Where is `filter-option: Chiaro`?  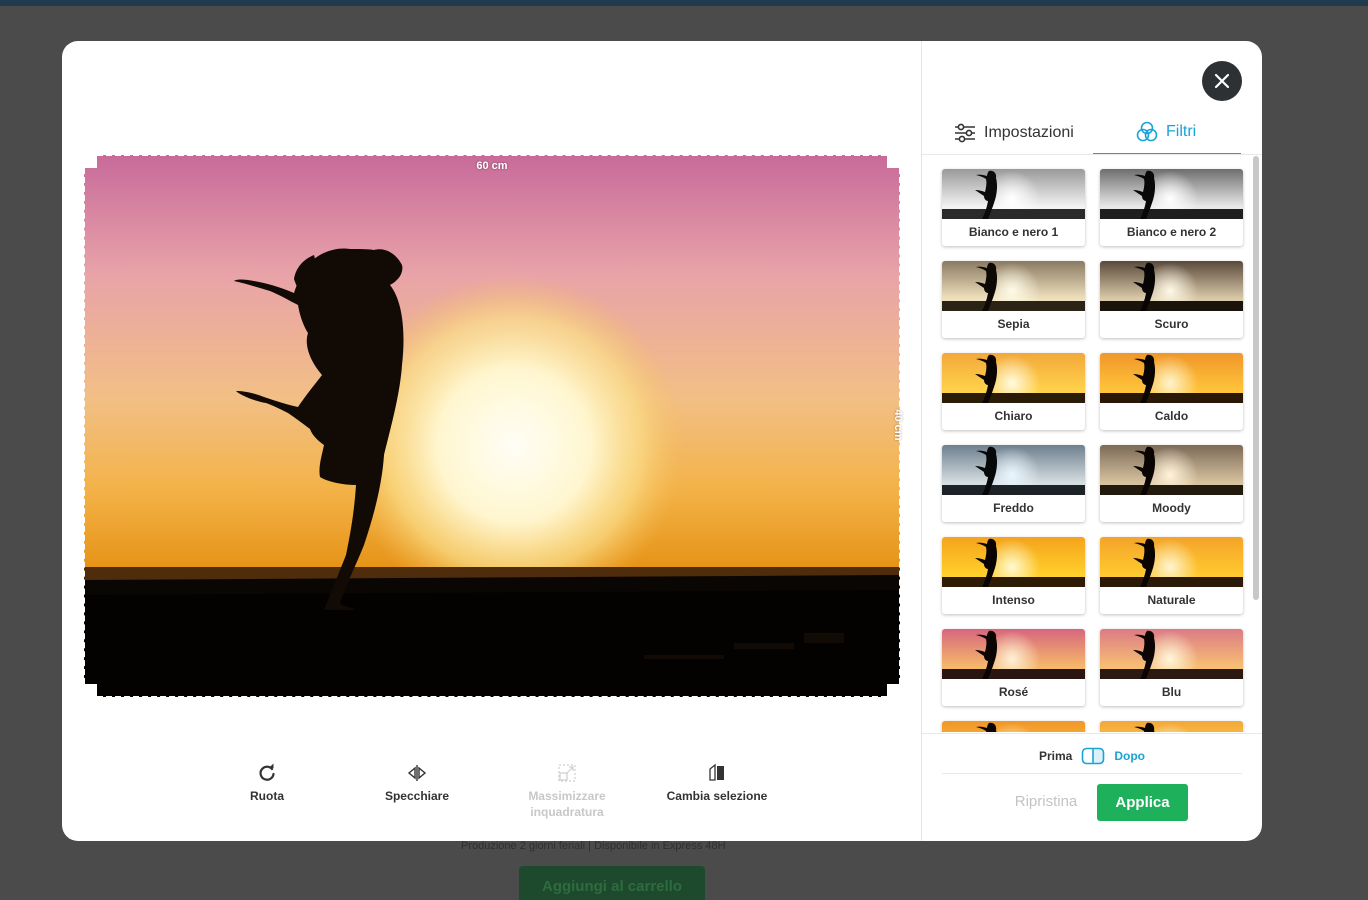
filter-option: Chiaro is located at coordinates (1013, 391).